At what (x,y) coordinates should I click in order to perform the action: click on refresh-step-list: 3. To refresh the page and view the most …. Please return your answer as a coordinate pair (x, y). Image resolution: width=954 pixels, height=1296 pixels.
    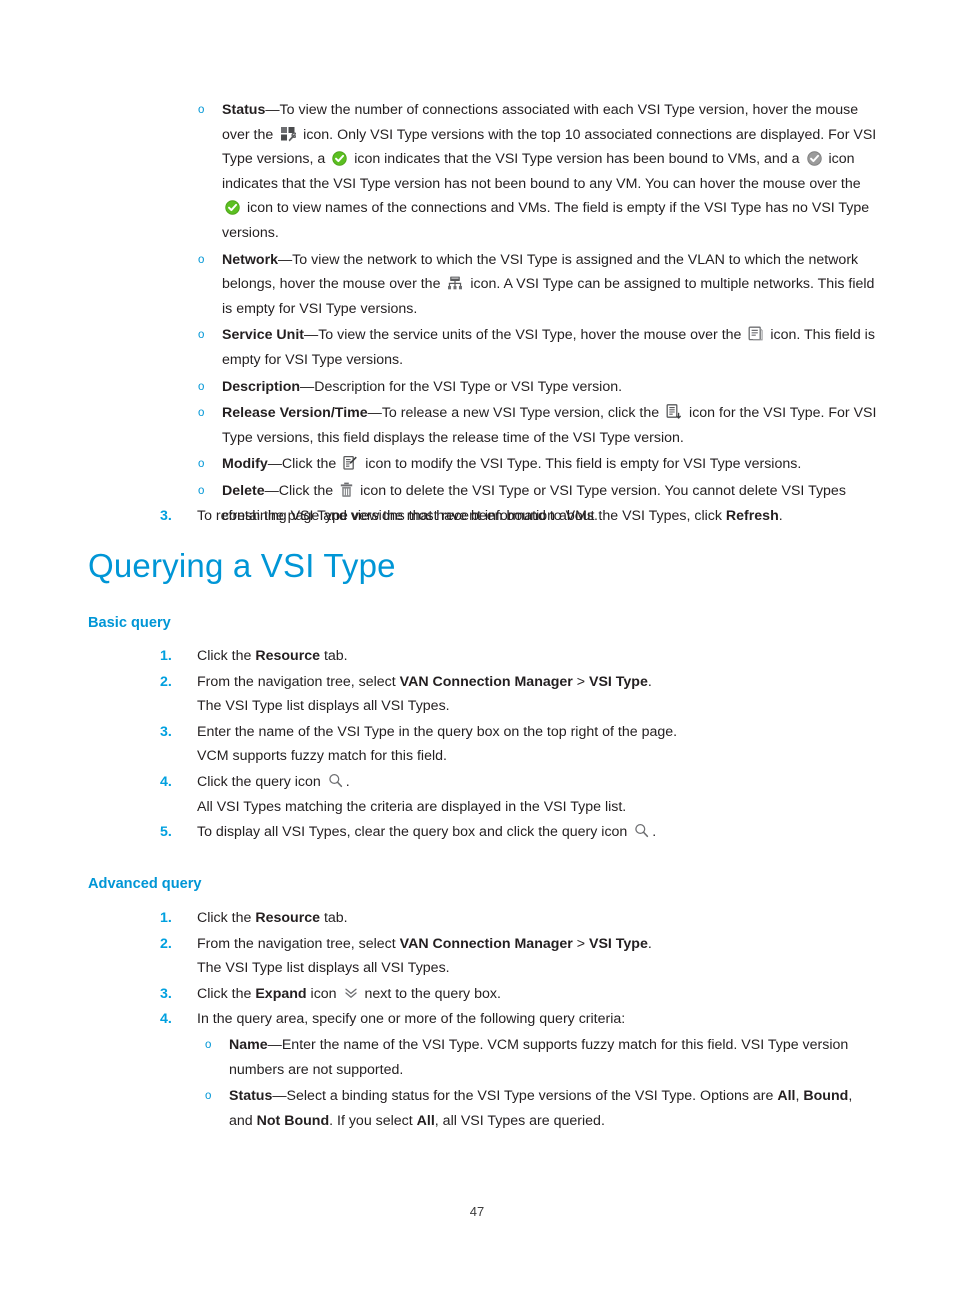
    Looking at the image, I should click on (510, 517).